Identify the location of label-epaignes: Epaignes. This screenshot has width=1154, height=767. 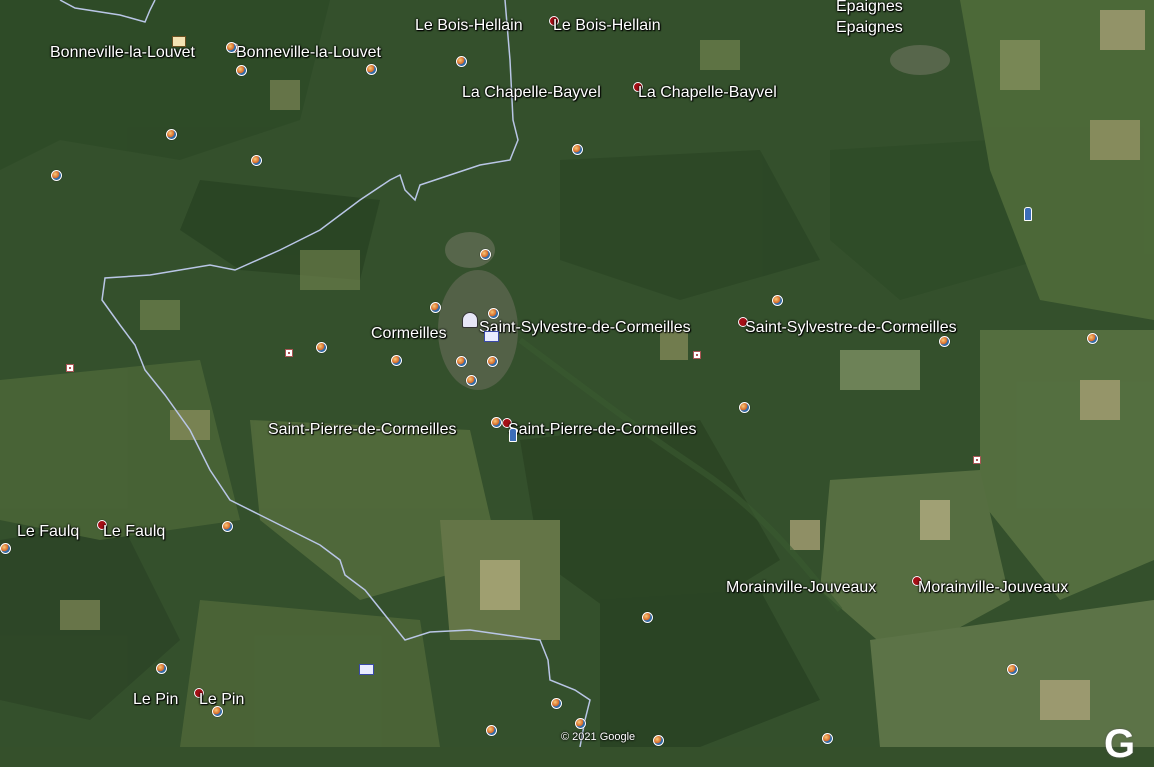
(869, 8).